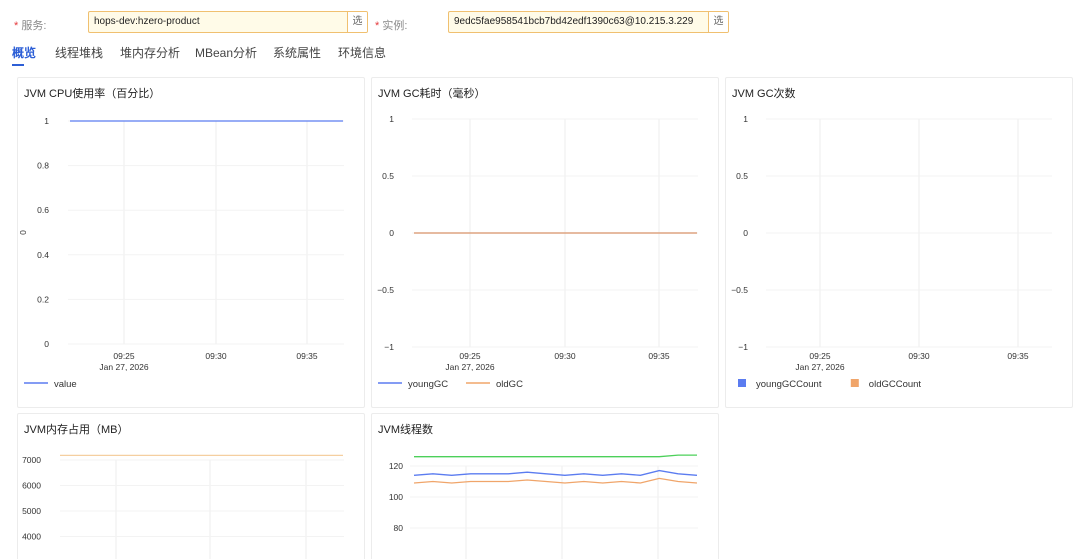 The height and width of the screenshot is (559, 1080). What do you see at coordinates (150, 52) in the screenshot?
I see `tab-heap-analysis: 堆内存分析` at bounding box center [150, 52].